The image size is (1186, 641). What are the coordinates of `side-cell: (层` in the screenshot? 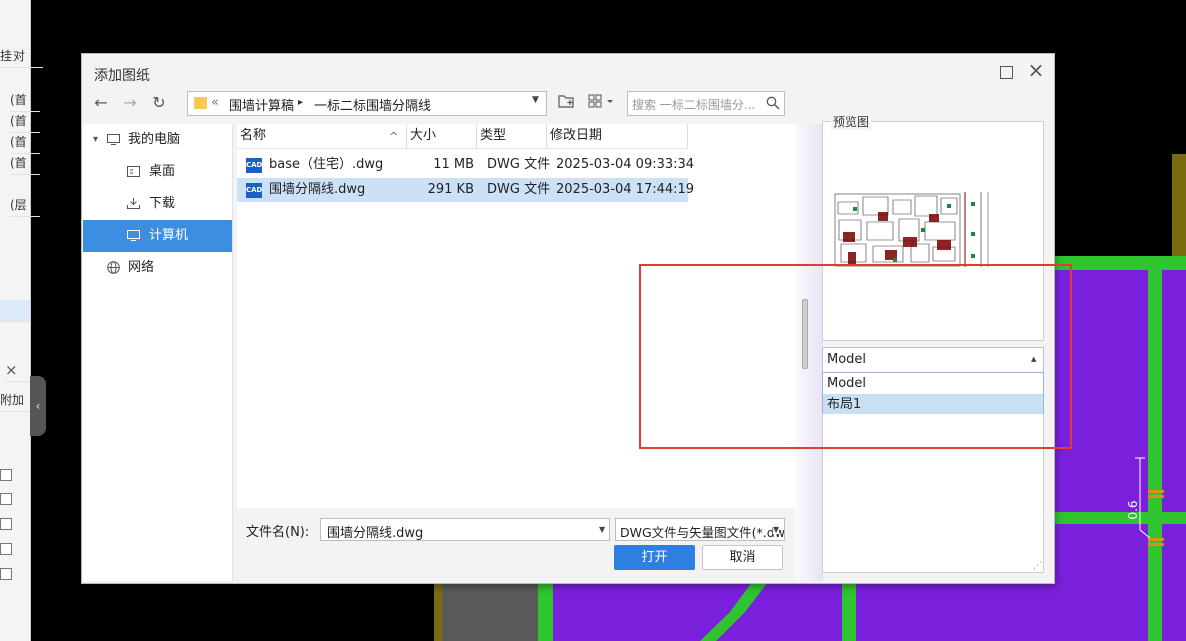 It's located at (25, 206).